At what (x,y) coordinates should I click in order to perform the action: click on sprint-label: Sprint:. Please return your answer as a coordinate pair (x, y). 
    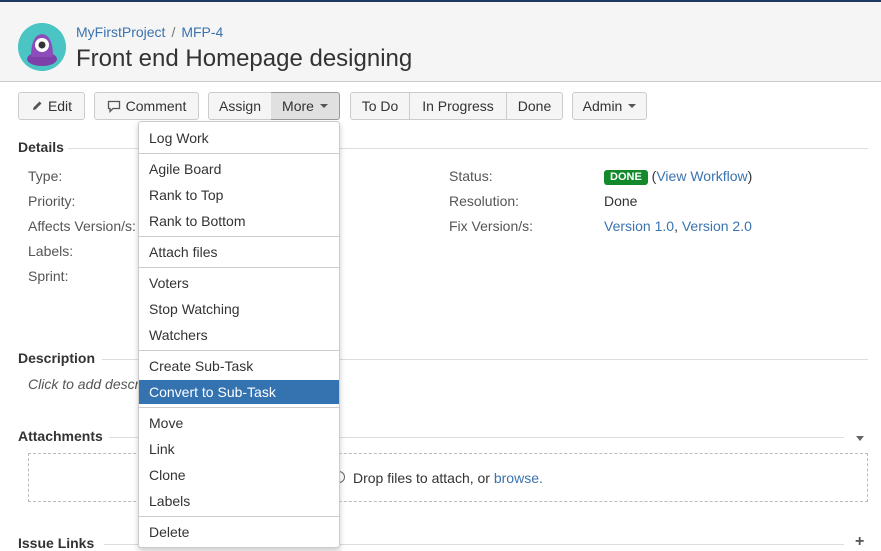
    Looking at the image, I should click on (48, 276).